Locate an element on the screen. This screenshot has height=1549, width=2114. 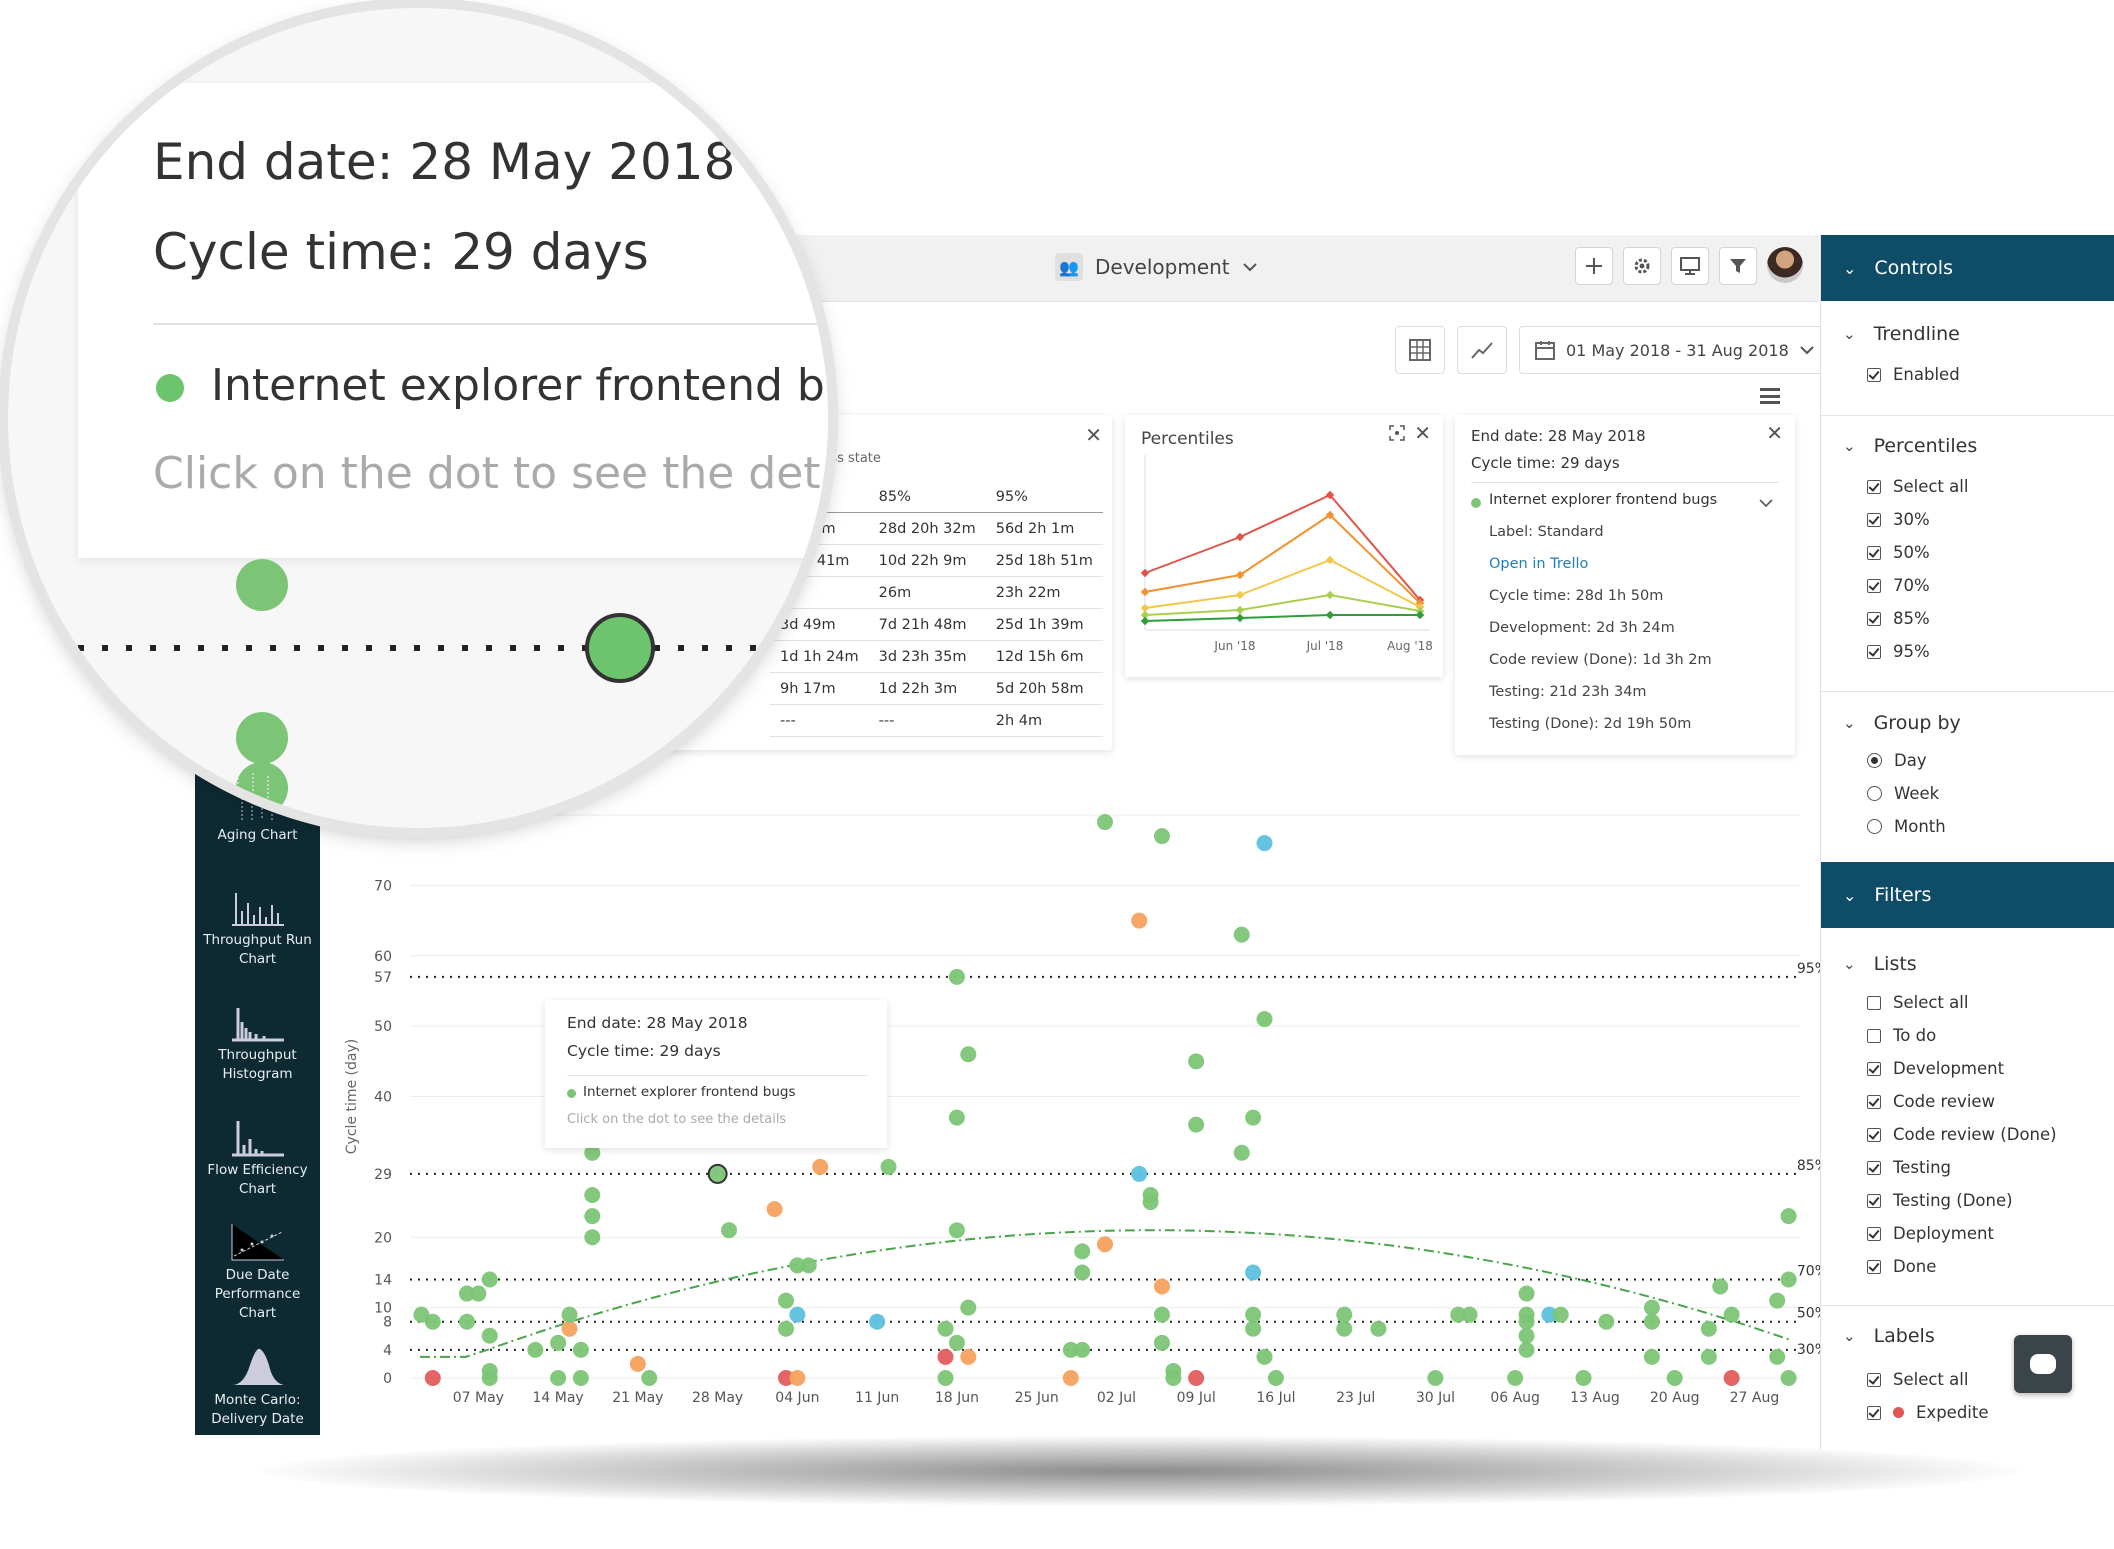
percentiles-section: ⌄ Percentiles is located at coordinates (1910, 446).